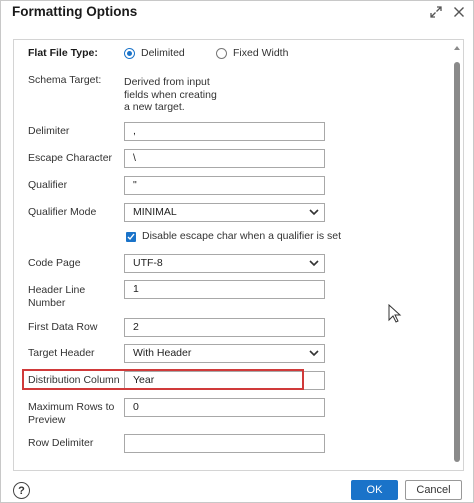 The image size is (474, 503). What do you see at coordinates (155, 212) in the screenshot?
I see `qualifier-mode-value: MINIMAL` at bounding box center [155, 212].